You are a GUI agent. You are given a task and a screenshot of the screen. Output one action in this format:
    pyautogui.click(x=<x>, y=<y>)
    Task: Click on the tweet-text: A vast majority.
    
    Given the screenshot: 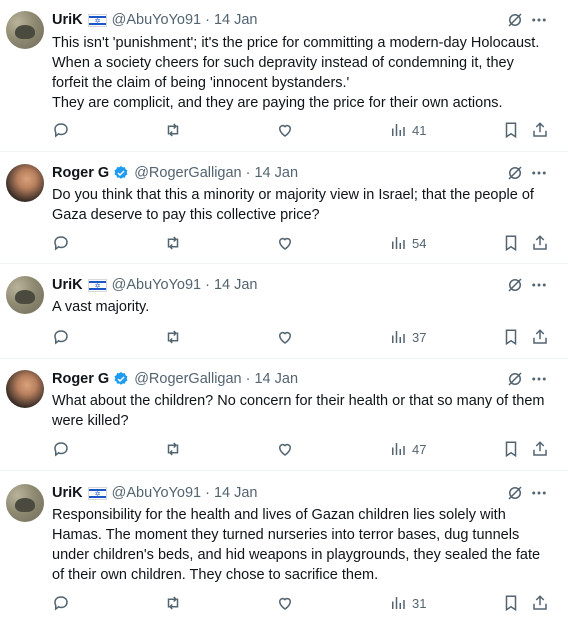 What is the action you would take?
    pyautogui.click(x=101, y=307)
    